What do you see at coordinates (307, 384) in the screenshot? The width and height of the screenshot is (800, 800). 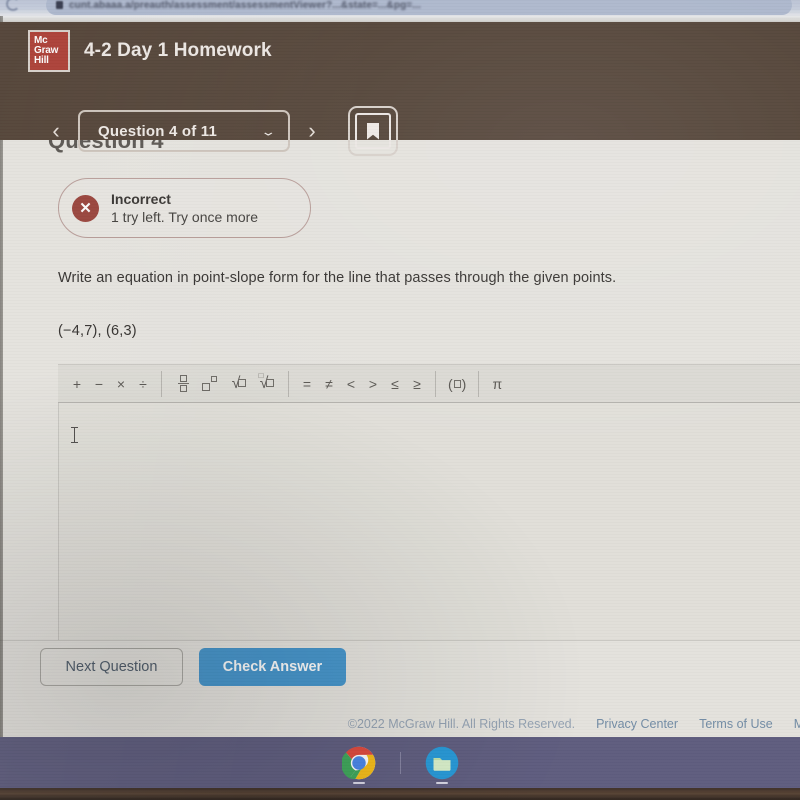 I see `equals-icon: =` at bounding box center [307, 384].